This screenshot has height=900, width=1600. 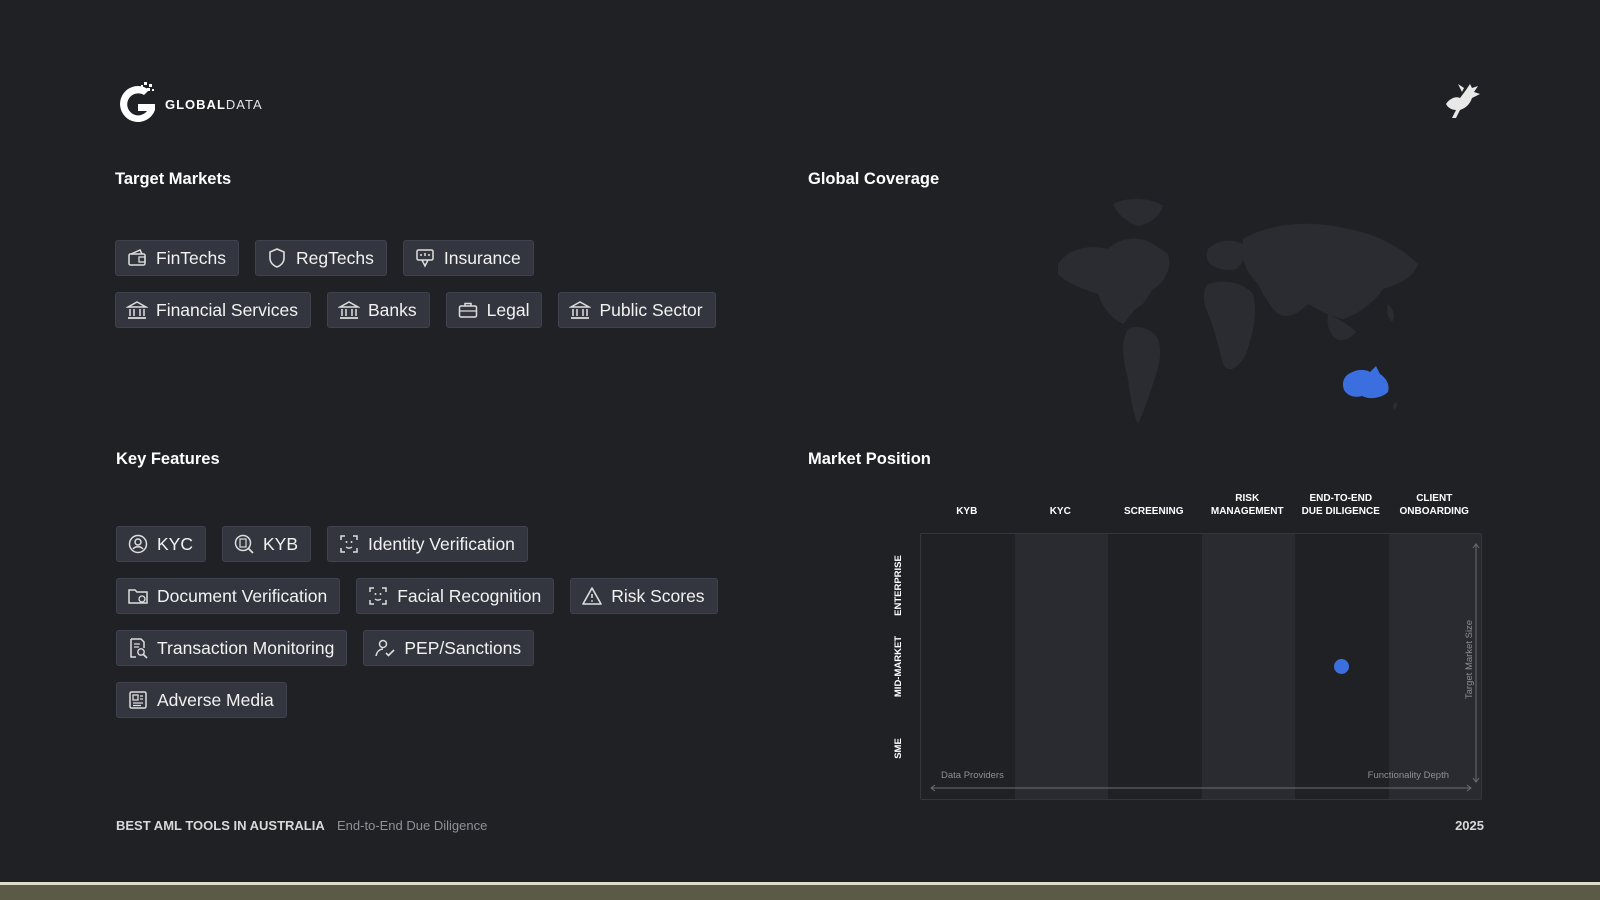 I want to click on chip-document-verification: Document Verification, so click(x=228, y=596).